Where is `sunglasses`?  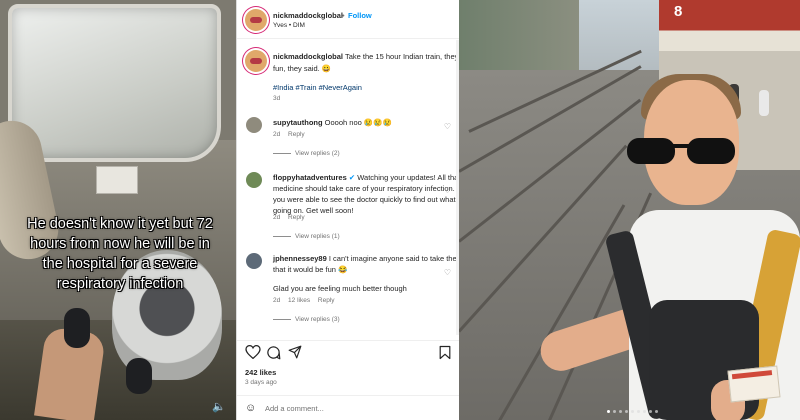
sunglasses is located at coordinates (681, 151).